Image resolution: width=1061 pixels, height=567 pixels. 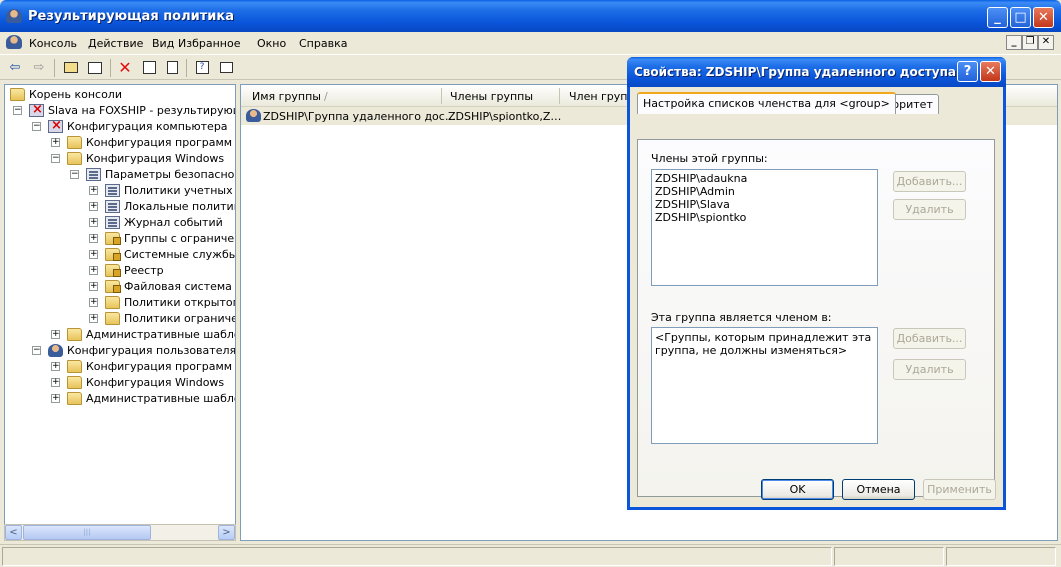 What do you see at coordinates (13, 532) in the screenshot?
I see `scroll-left-button: <` at bounding box center [13, 532].